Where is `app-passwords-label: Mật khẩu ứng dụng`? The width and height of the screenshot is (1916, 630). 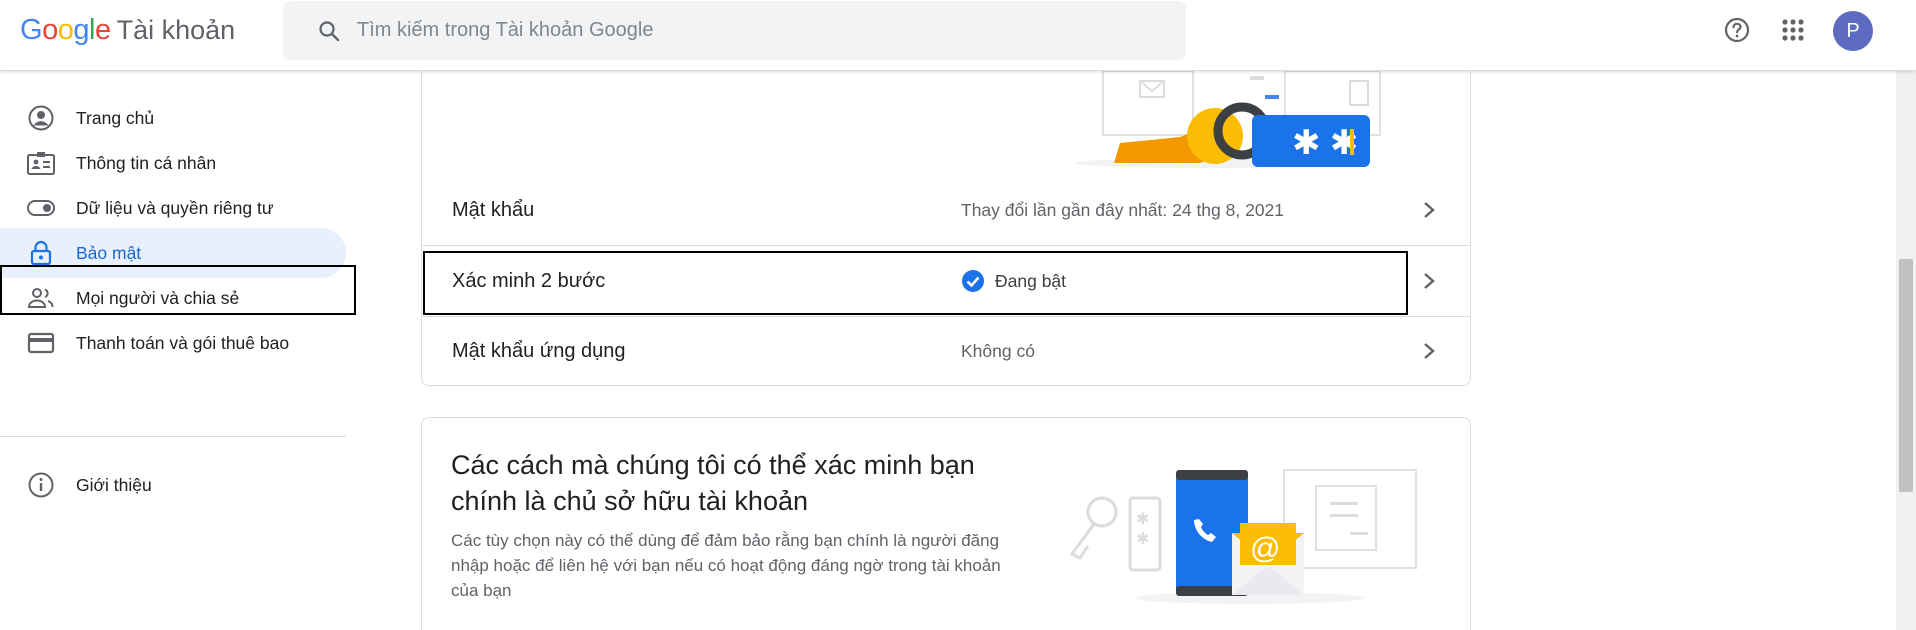
app-passwords-label: Mật khẩu ứng dụng is located at coordinates (539, 350).